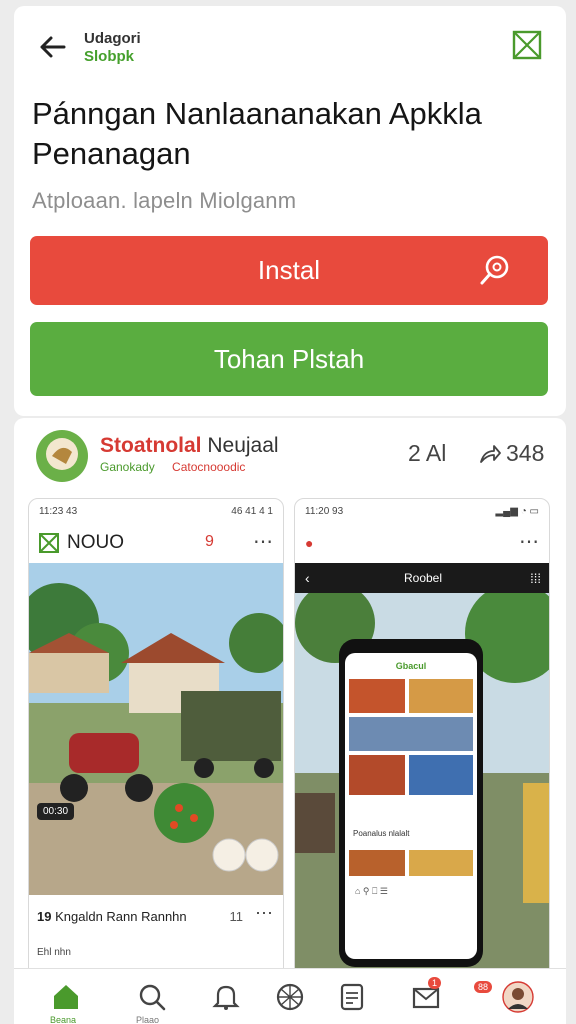 The image size is (576, 1024). I want to click on back-icon: ‹, so click(307, 578).